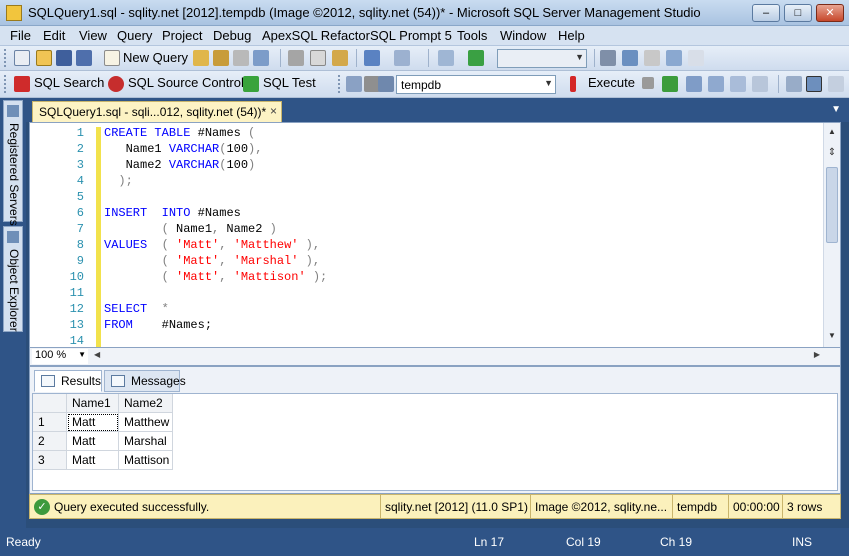 The height and width of the screenshot is (556, 849). What do you see at coordinates (830, 13) in the screenshot?
I see `close-button: ✕` at bounding box center [830, 13].